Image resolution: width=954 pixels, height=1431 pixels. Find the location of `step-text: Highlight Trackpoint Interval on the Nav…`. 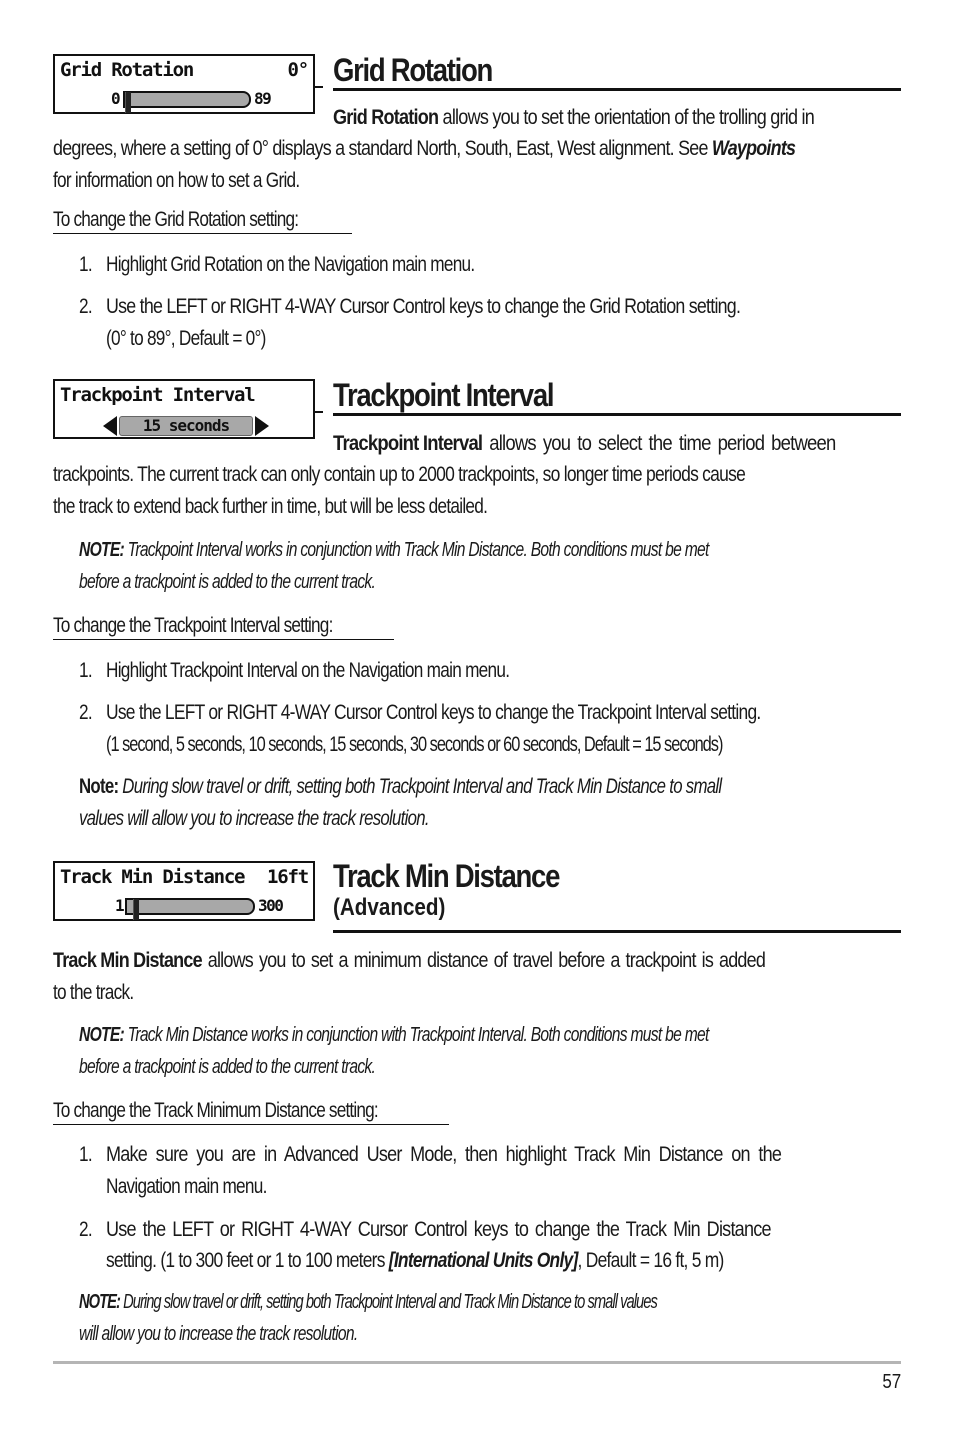

step-text: Highlight Trackpoint Interval on the Nav… is located at coordinates (308, 670).